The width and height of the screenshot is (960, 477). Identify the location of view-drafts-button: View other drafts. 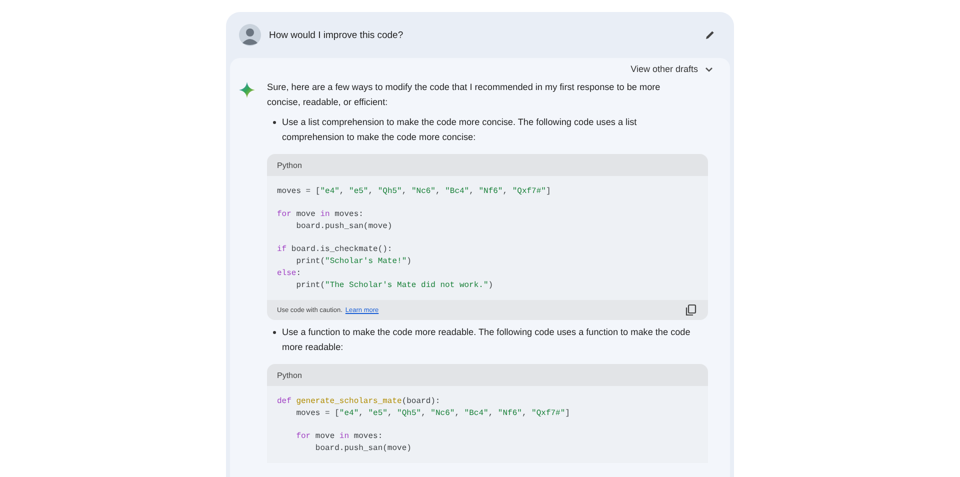
(672, 69).